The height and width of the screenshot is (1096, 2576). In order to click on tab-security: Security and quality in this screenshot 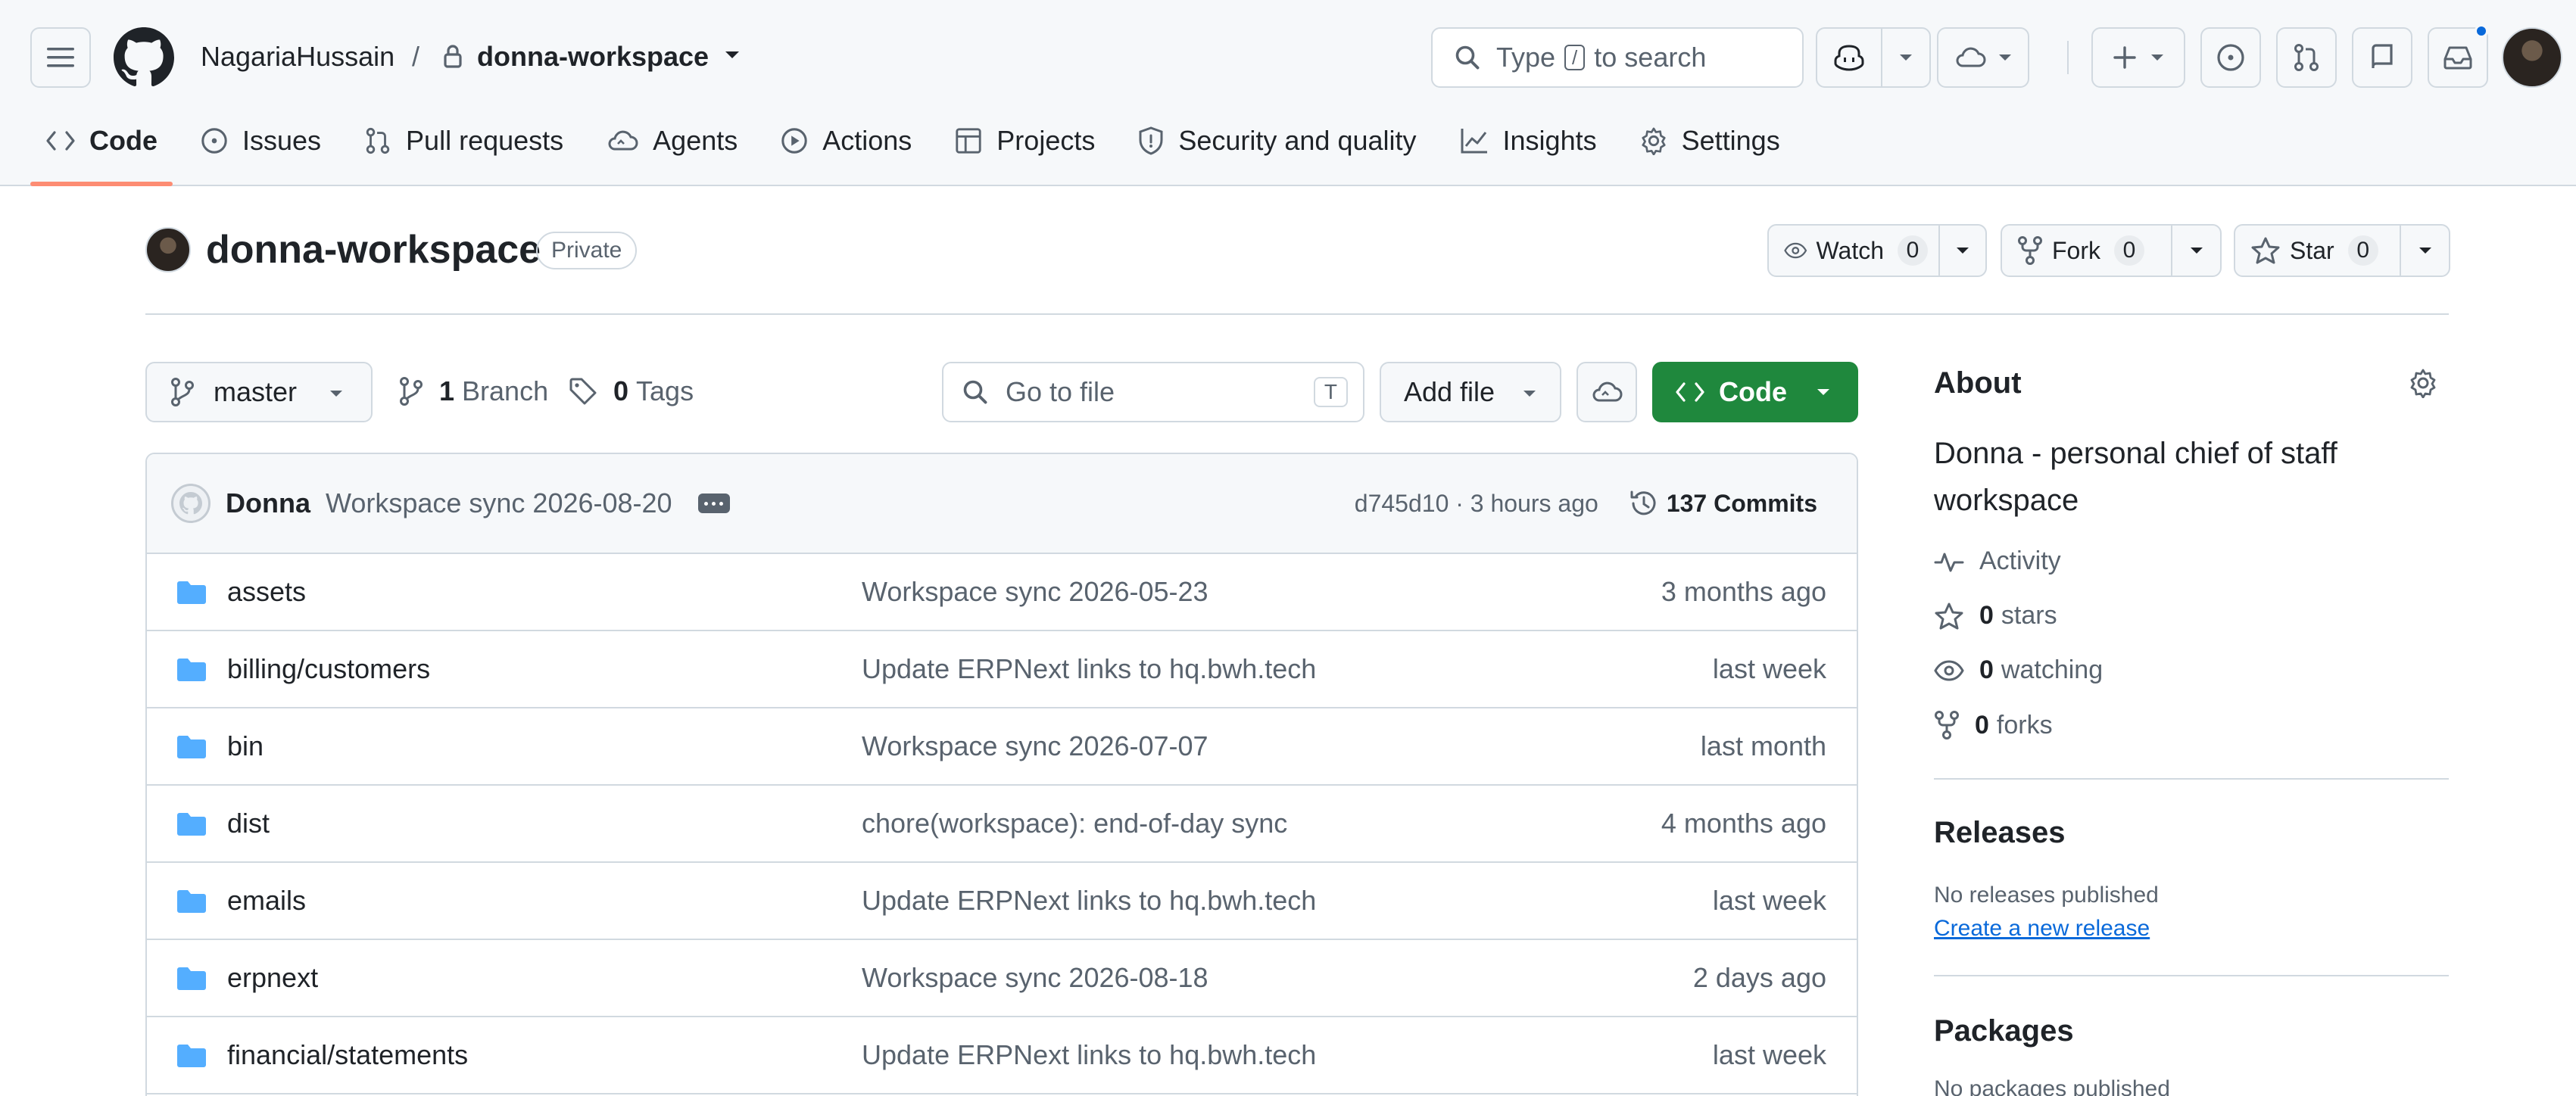, I will do `click(1276, 141)`.